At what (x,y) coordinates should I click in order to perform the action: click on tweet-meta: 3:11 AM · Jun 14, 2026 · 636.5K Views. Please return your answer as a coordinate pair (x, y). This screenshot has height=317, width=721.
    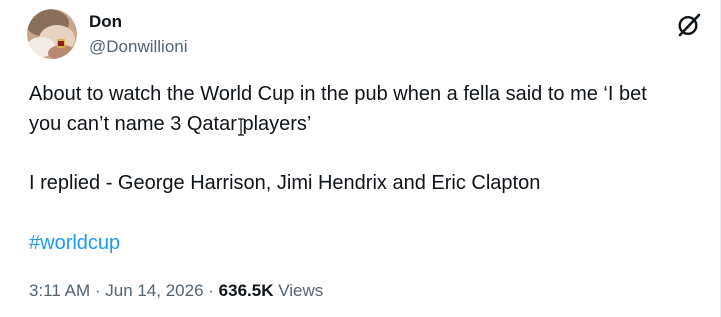
    Looking at the image, I should click on (176, 291).